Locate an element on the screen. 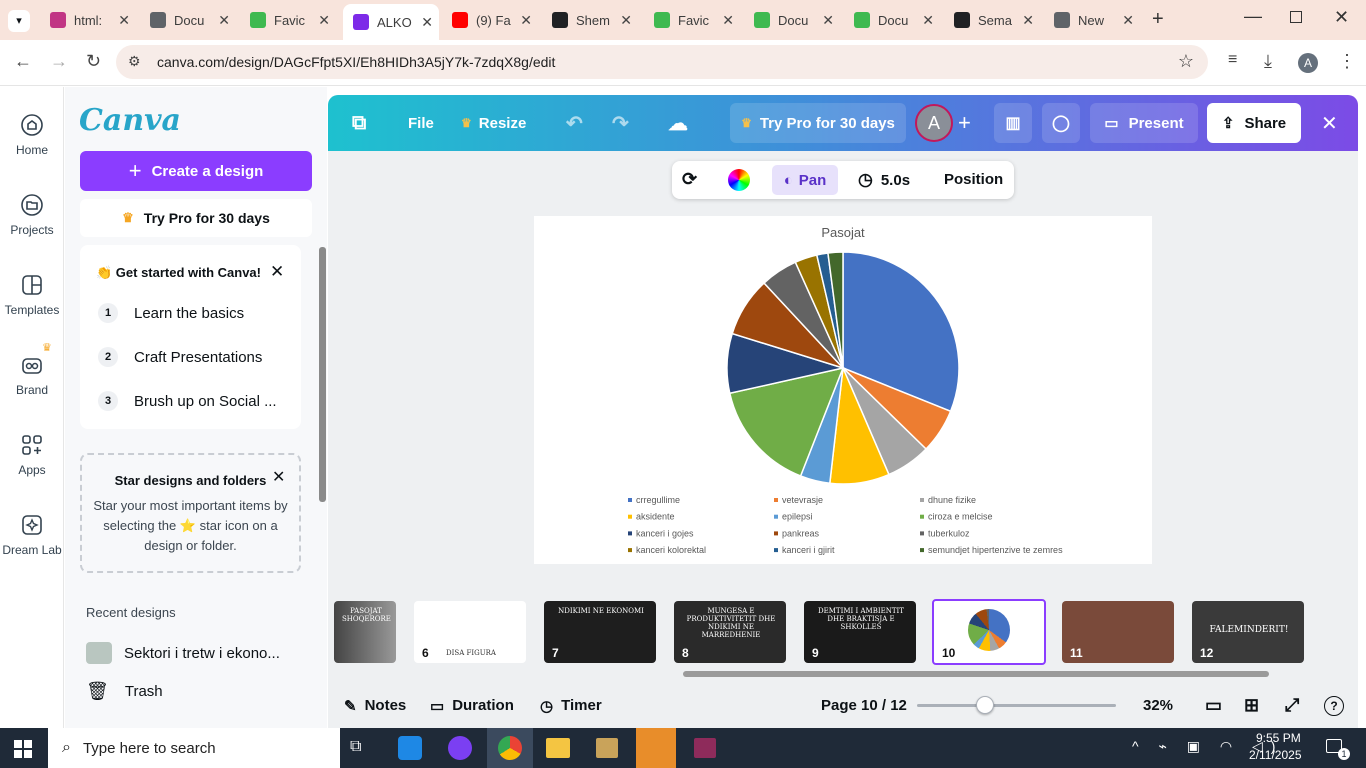 Image resolution: width=1366 pixels, height=768 pixels. page-thumbnail: NDIKIMI NE EKONOMI 7 is located at coordinates (600, 632).